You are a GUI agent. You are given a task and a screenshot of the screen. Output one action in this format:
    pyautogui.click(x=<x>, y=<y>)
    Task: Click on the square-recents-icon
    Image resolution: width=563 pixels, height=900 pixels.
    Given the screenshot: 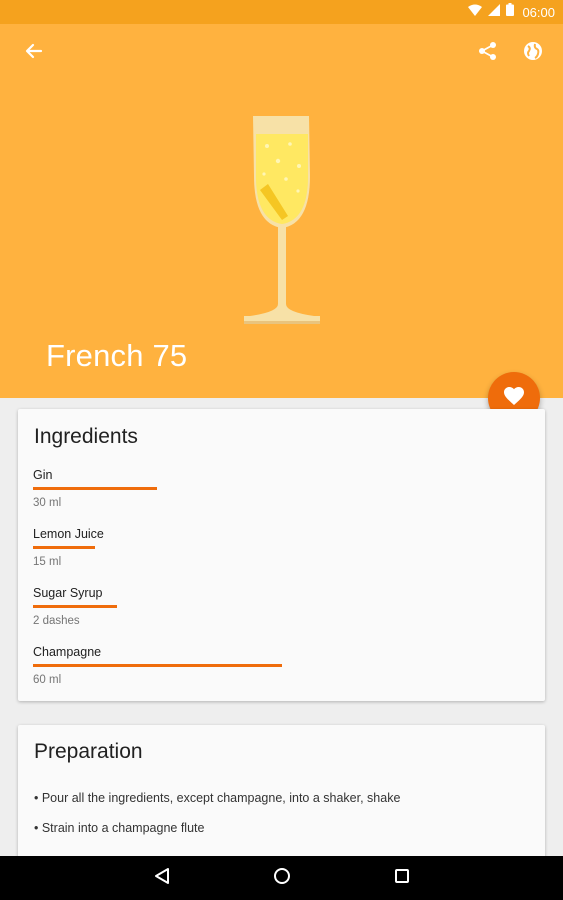 What is the action you would take?
    pyautogui.click(x=402, y=878)
    